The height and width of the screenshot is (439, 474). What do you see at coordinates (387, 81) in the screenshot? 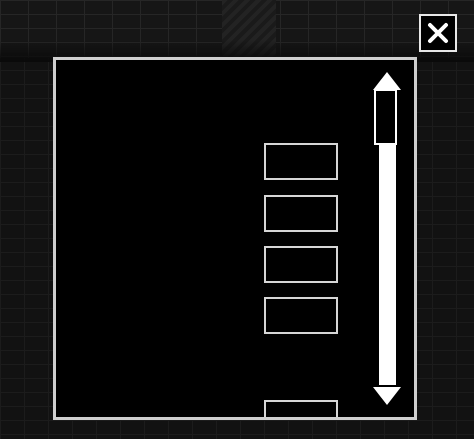
I see `scroll-up-arrow-icon` at bounding box center [387, 81].